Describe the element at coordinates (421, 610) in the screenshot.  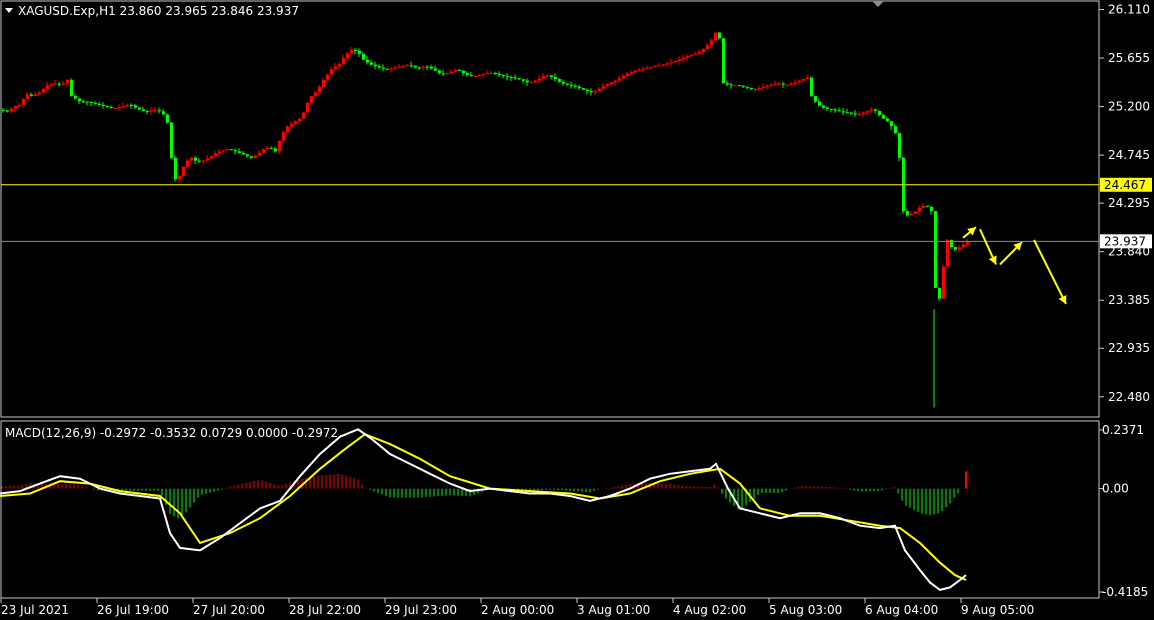
I see `time-tick-label: 29 Jul 23:00` at that location.